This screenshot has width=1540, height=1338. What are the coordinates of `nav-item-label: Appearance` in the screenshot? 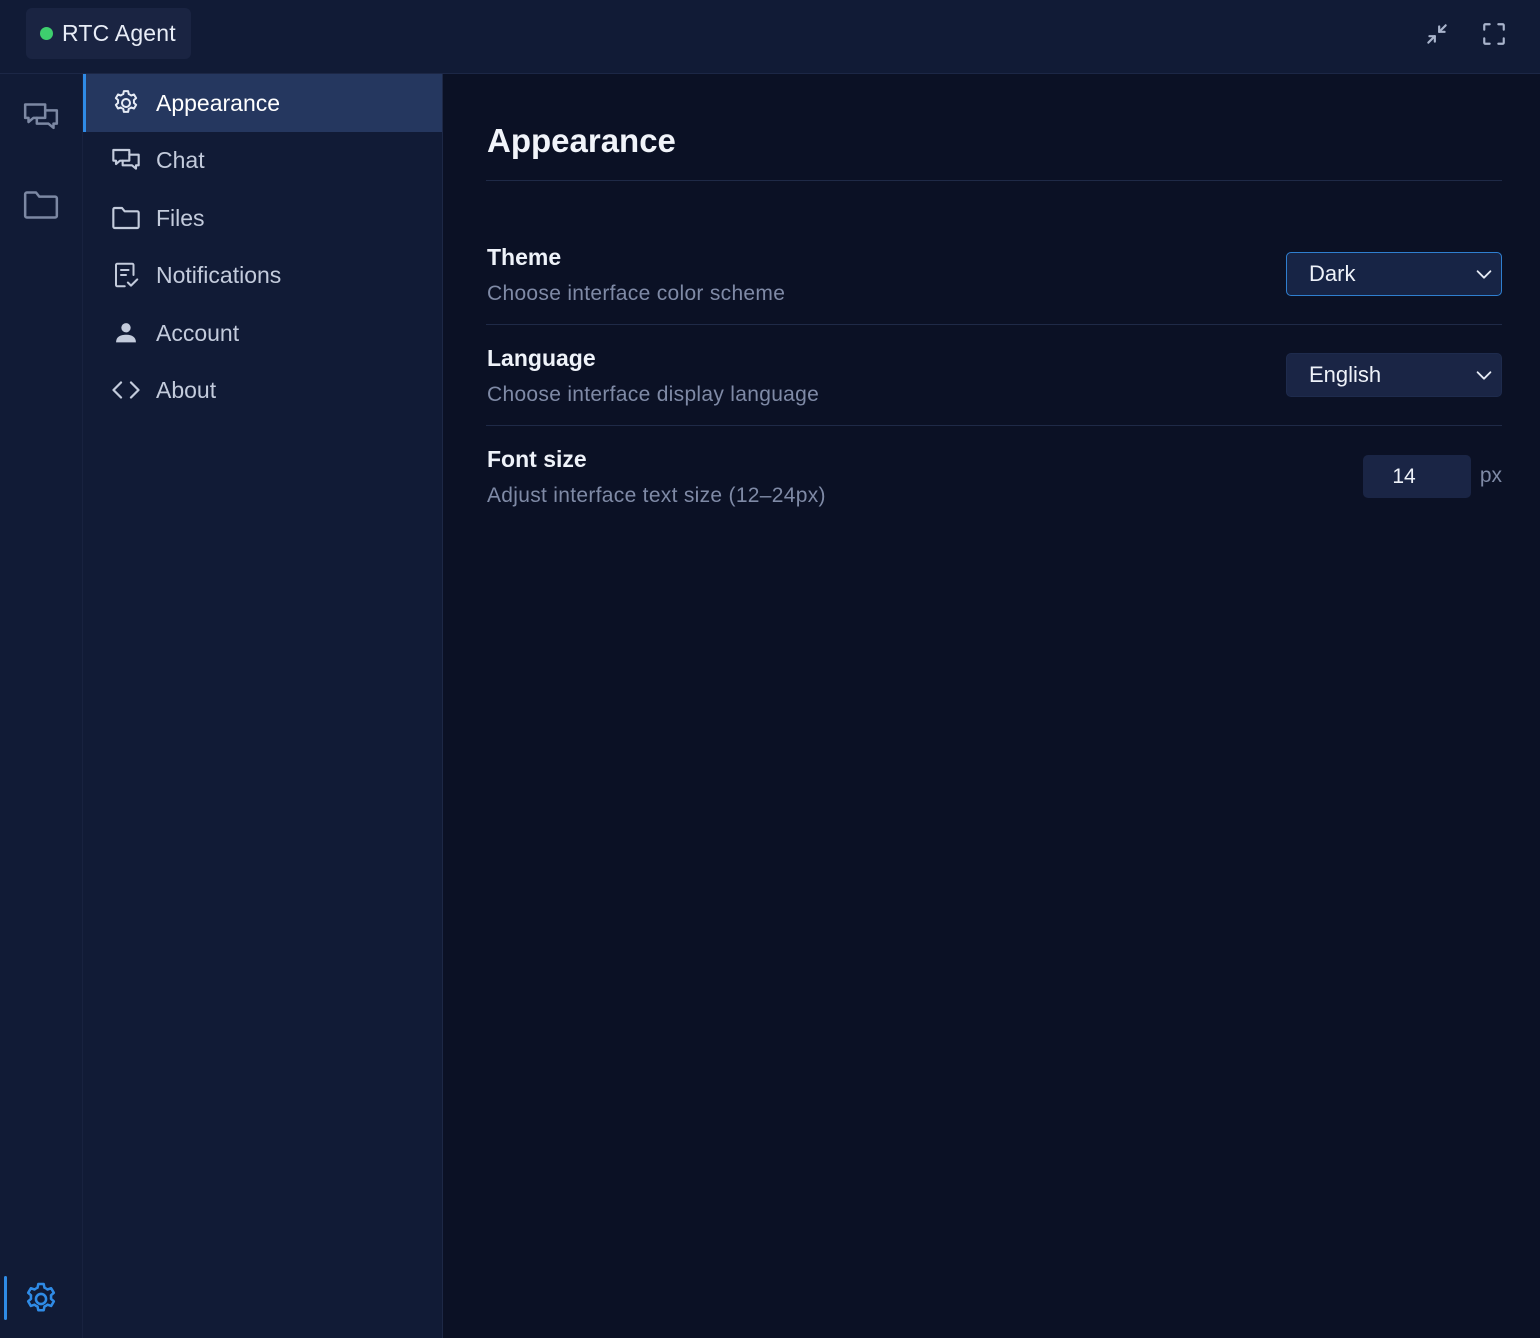 It's located at (218, 102).